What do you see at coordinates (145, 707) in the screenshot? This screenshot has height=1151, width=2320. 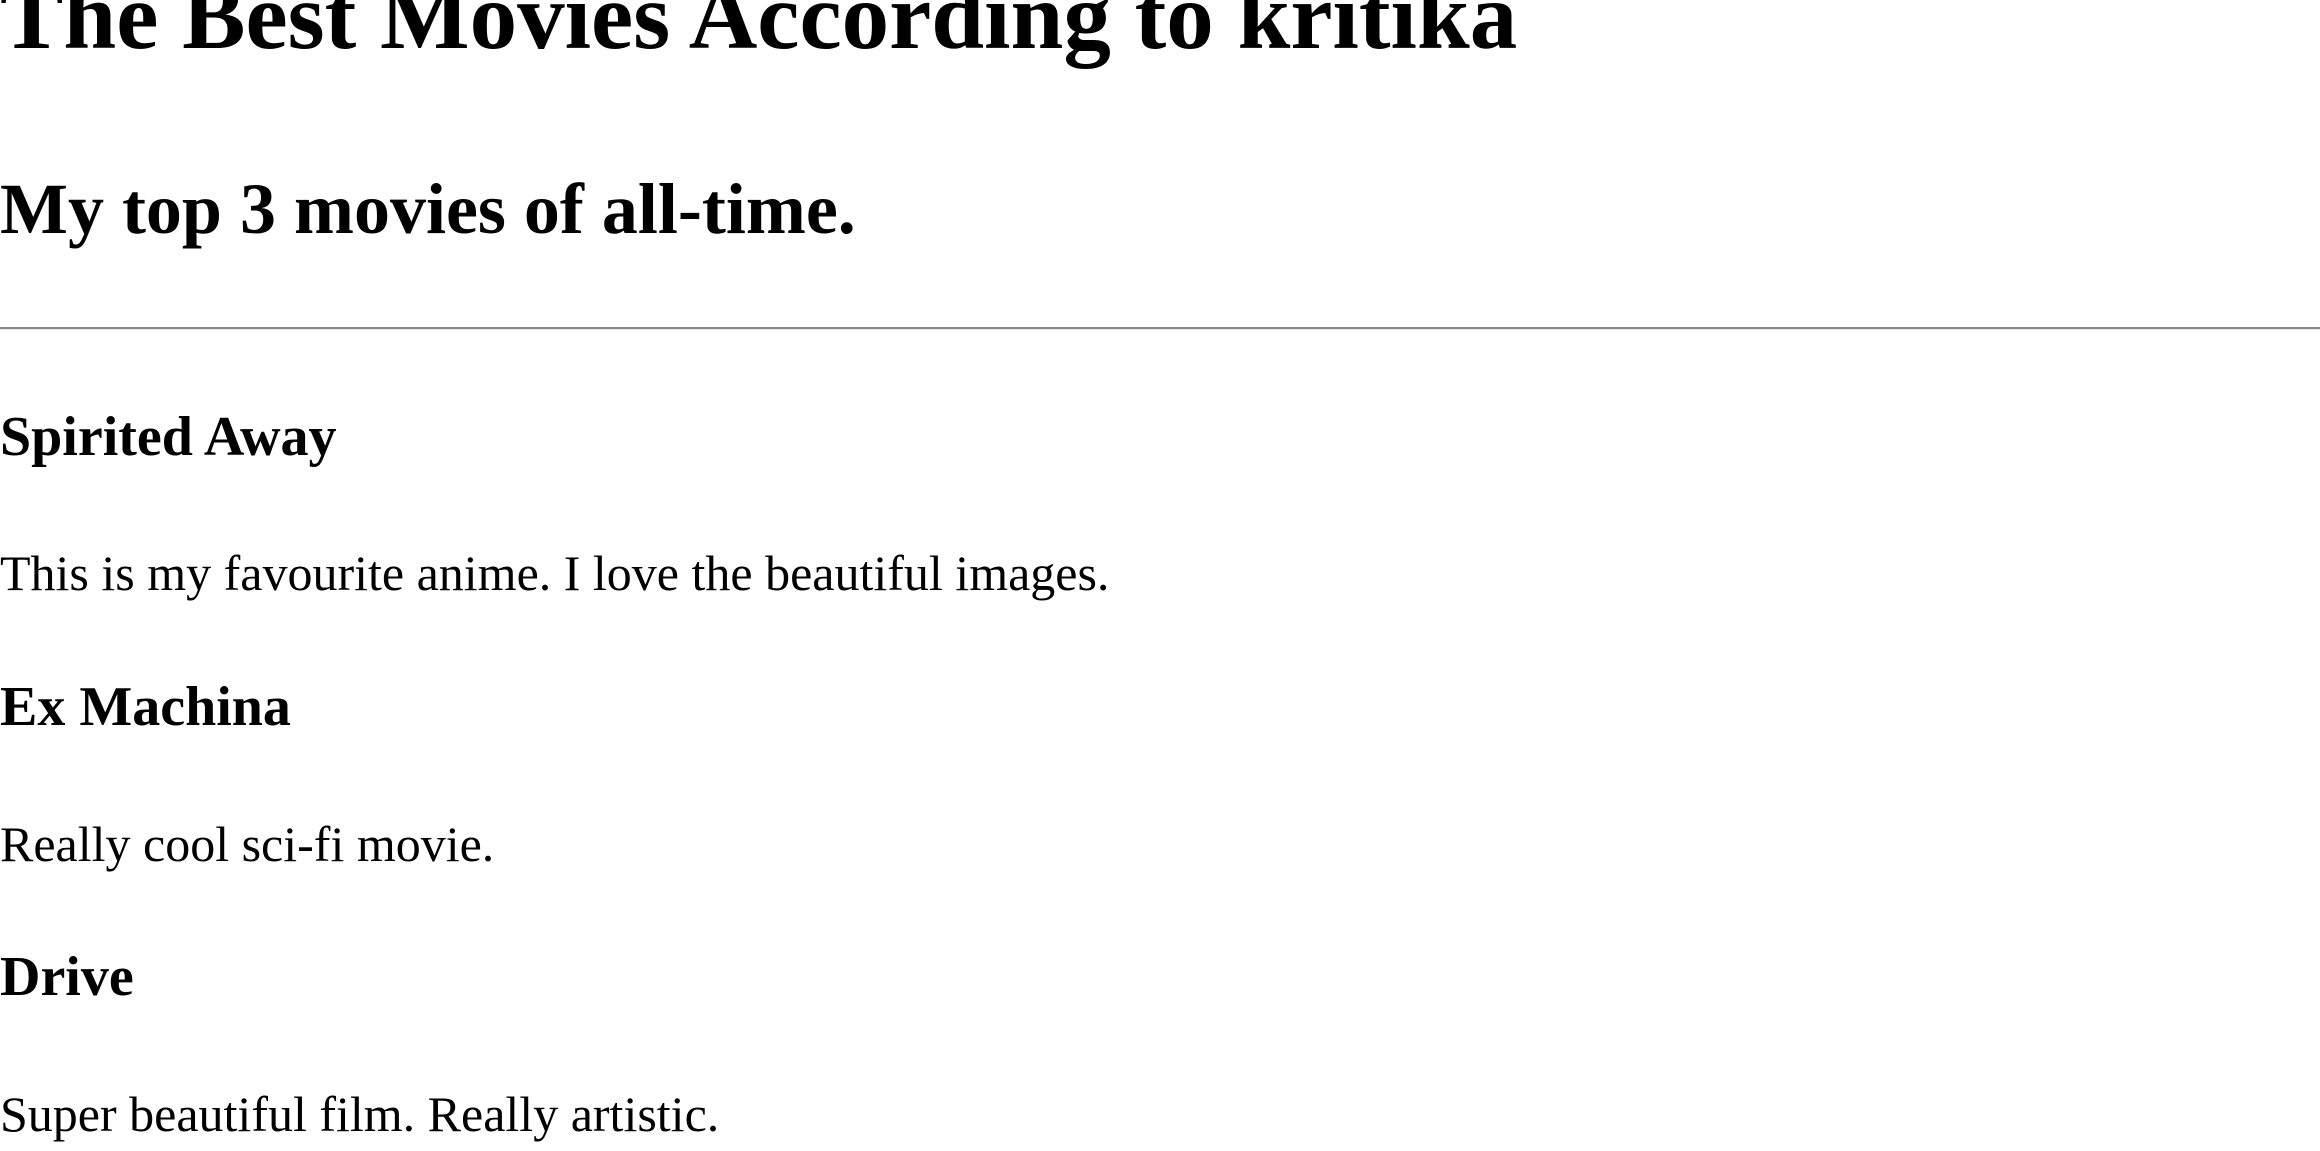 I see `movie-title-ex-machina: Ex Machina` at bounding box center [145, 707].